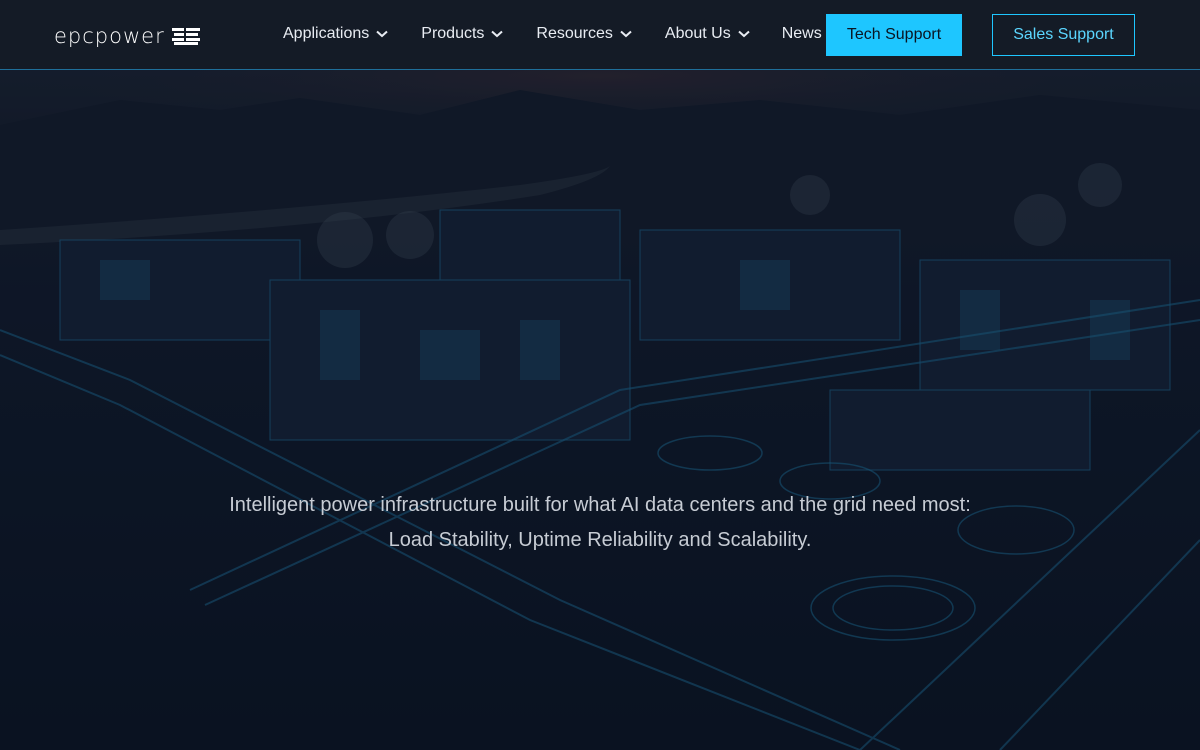  I want to click on nav-products: Products, so click(462, 34).